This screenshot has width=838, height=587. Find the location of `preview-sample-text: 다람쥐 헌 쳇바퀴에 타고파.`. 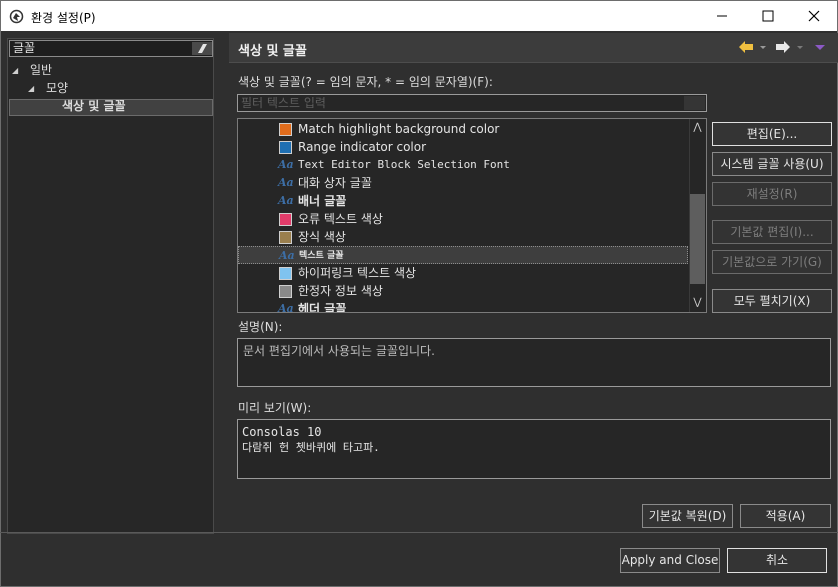

preview-sample-text: 다람쥐 헌 쳇바퀴에 타고파. is located at coordinates (311, 447).